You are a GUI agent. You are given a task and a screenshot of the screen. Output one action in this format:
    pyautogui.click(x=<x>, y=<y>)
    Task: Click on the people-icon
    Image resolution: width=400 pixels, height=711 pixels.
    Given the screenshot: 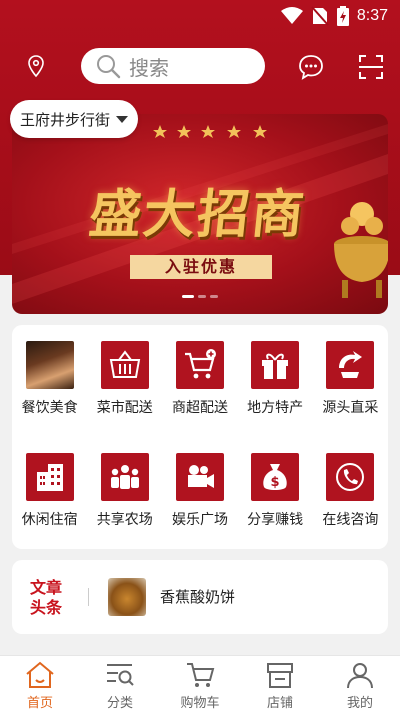 What is the action you would take?
    pyautogui.click(x=124, y=477)
    